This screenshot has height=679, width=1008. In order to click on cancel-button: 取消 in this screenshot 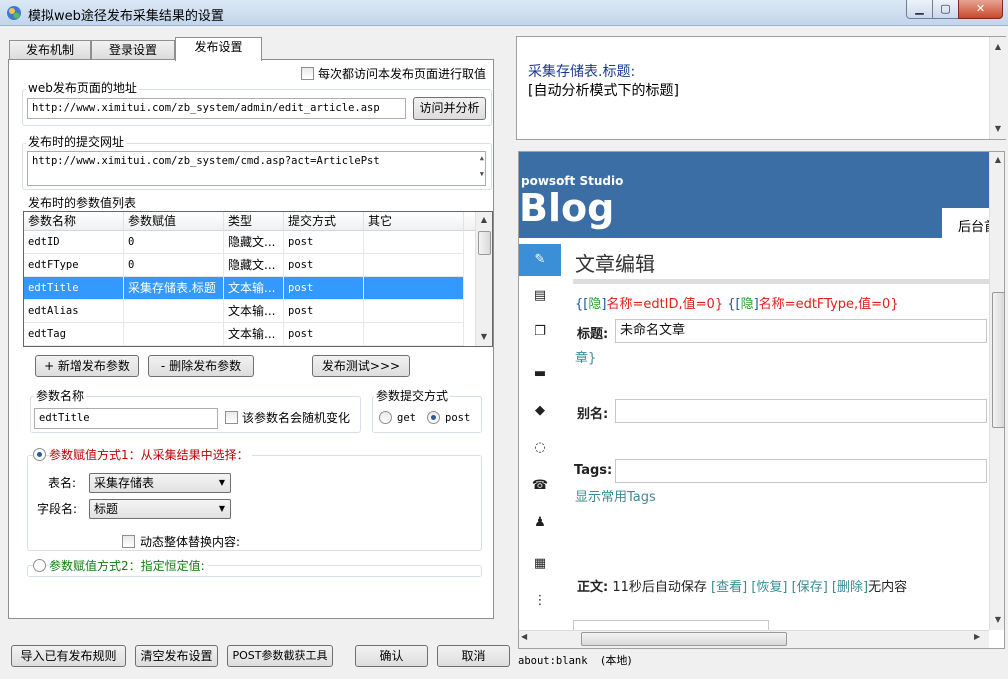, I will do `click(473, 656)`.